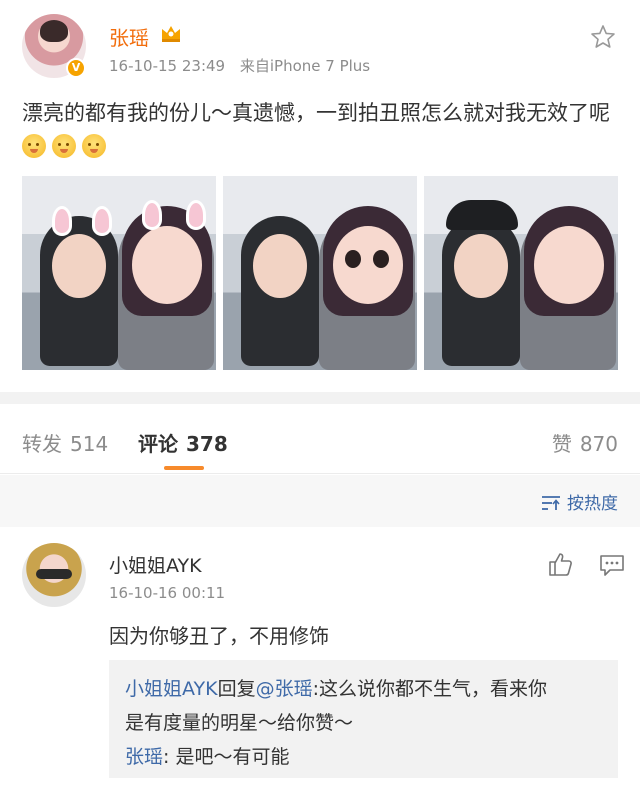  What do you see at coordinates (183, 442) in the screenshot?
I see `tab-comments: 评论 378` at bounding box center [183, 442].